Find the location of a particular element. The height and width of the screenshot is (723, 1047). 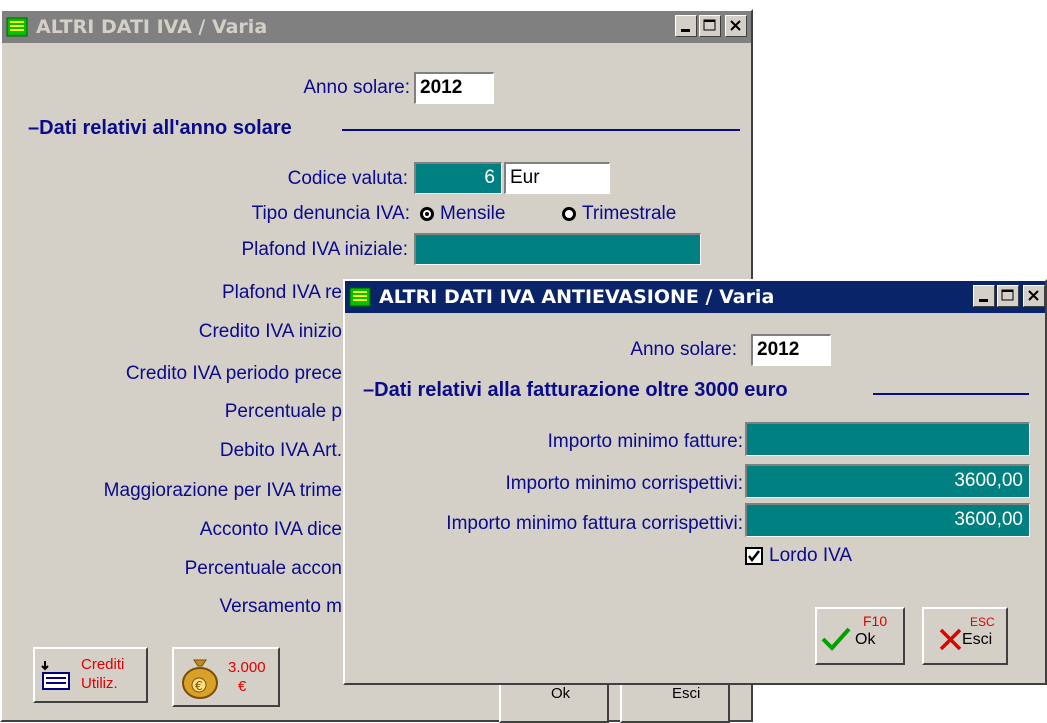

esci-key-label: ESC is located at coordinates (982, 622).